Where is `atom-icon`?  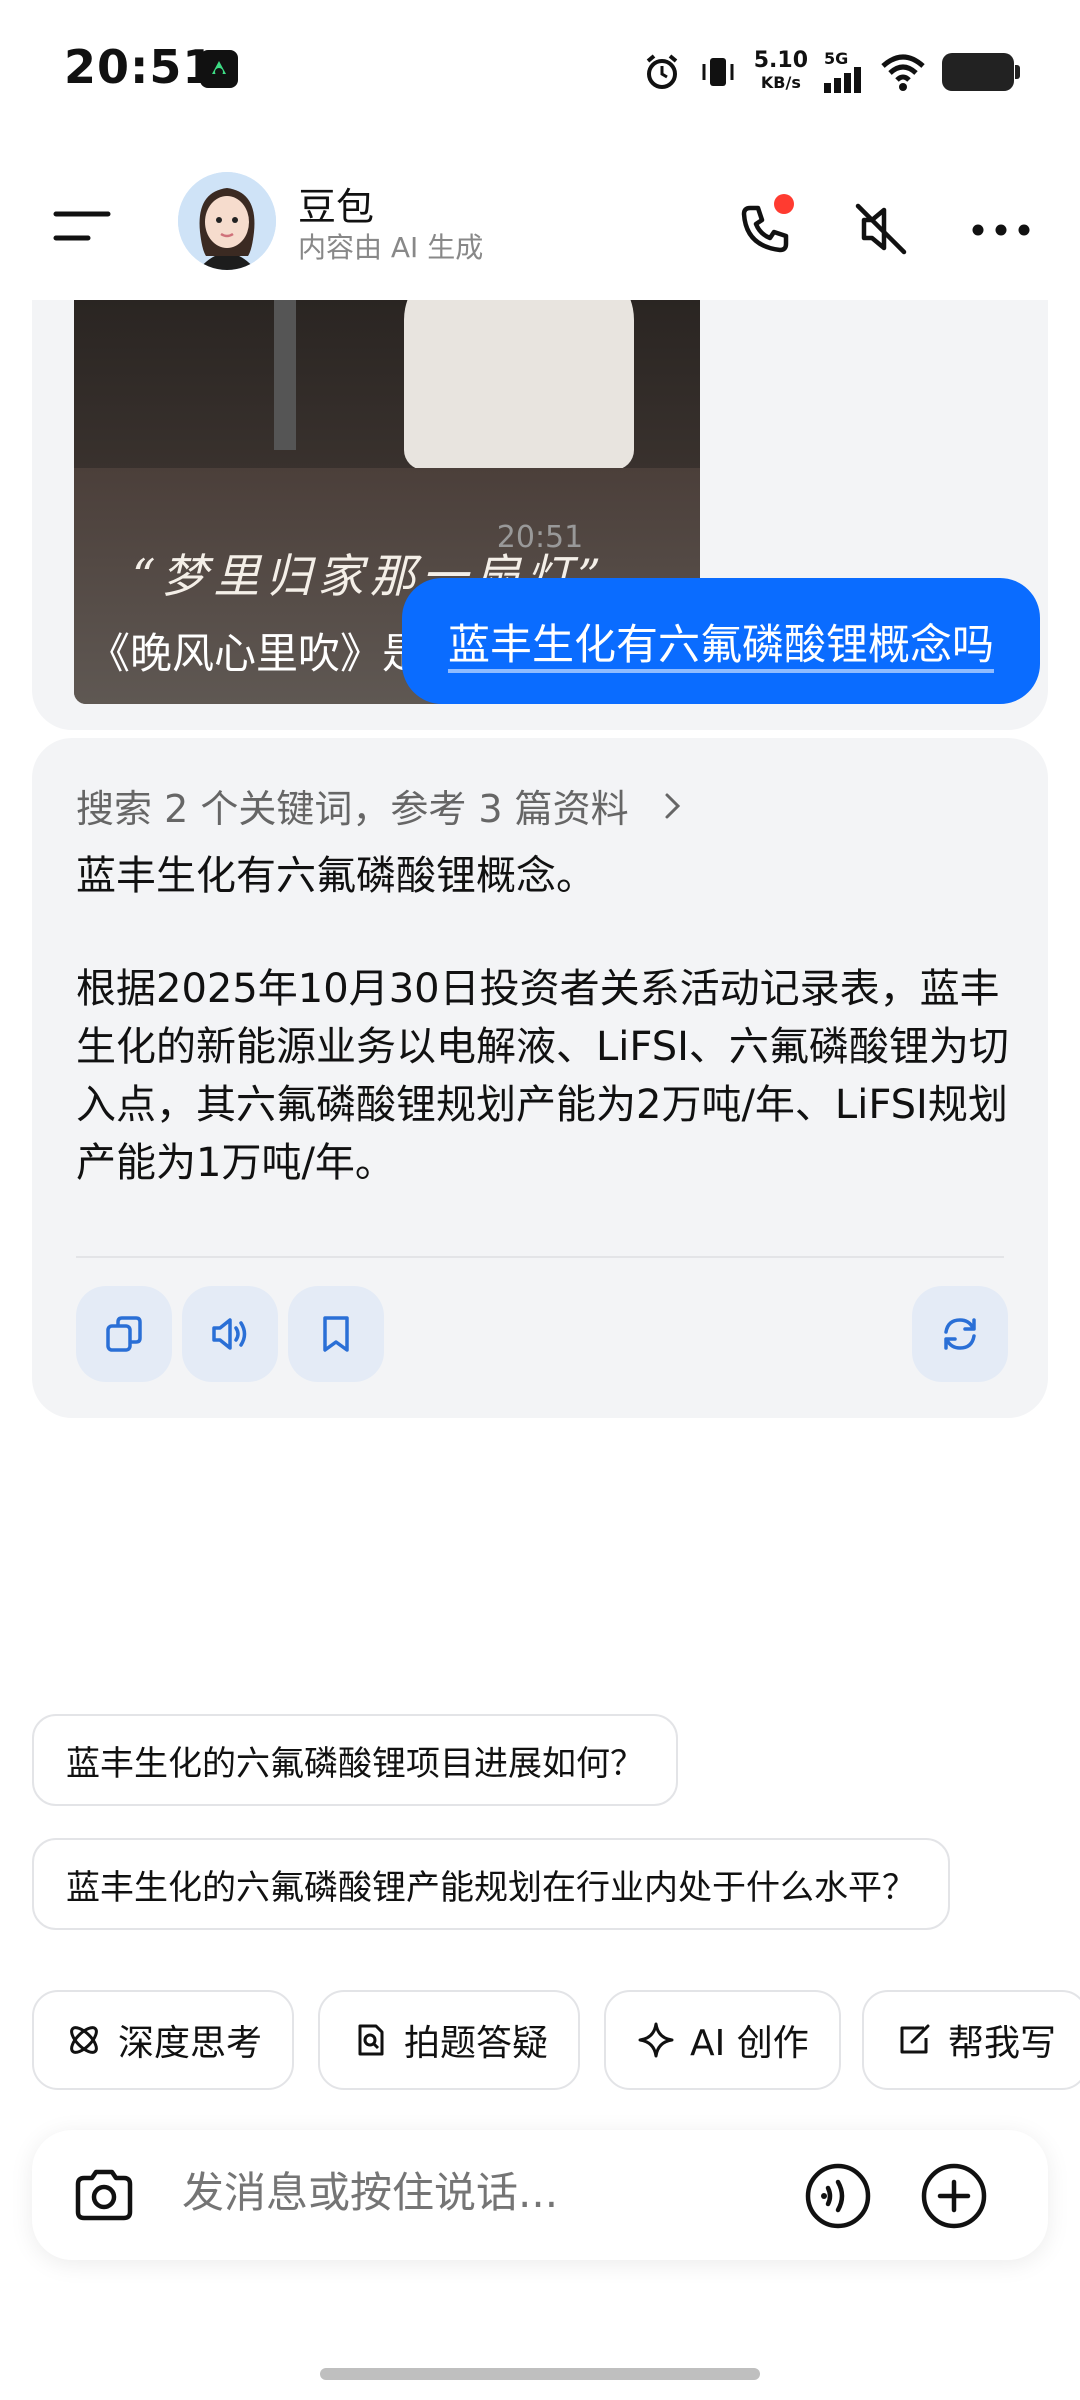
atom-icon is located at coordinates (84, 2040).